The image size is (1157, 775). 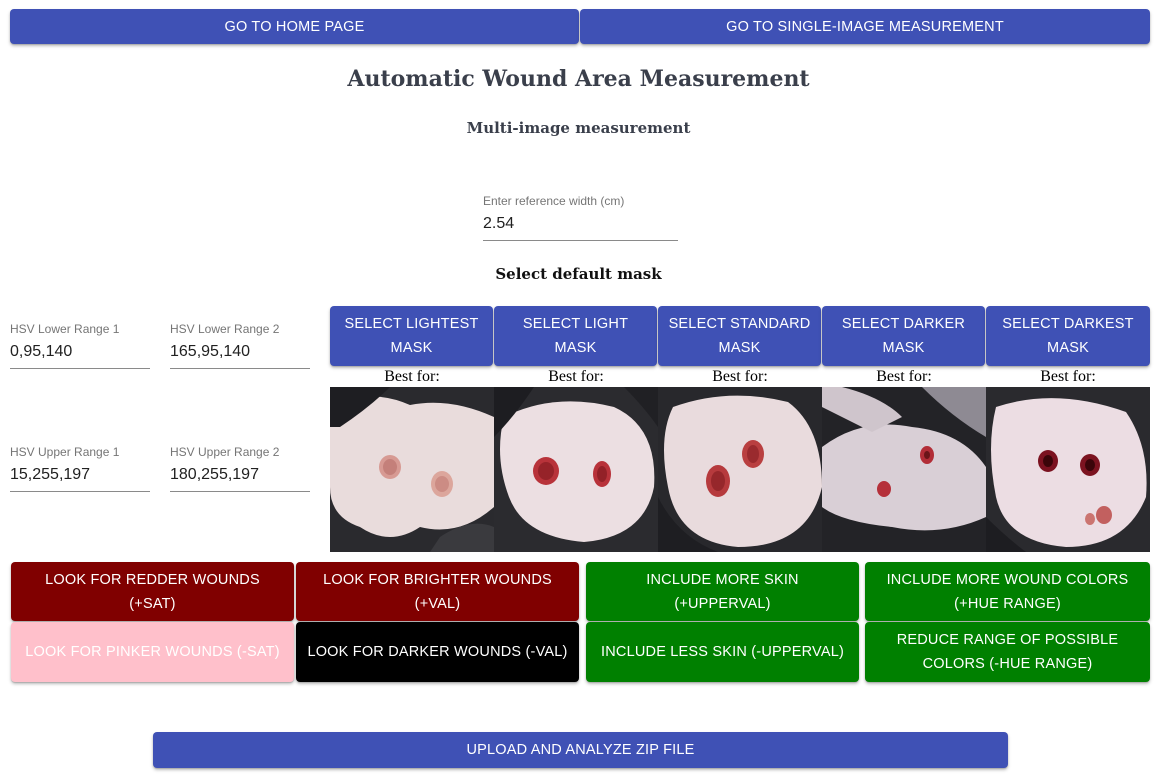 What do you see at coordinates (739, 336) in the screenshot?
I see `select-standard-mask-button: SELECT STANDARD MASK` at bounding box center [739, 336].